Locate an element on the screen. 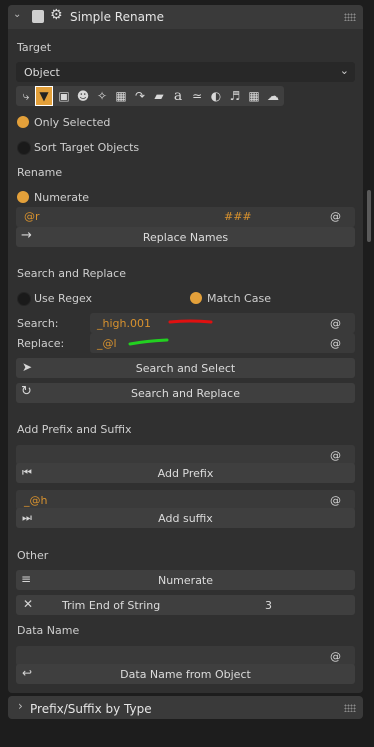 This screenshot has width=374, height=747. data-name-button-label: Data Name from Object is located at coordinates (185, 674).